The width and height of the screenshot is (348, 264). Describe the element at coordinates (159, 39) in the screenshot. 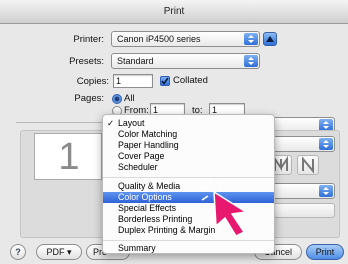

I see `printer-value: Canon iP4500 series` at that location.